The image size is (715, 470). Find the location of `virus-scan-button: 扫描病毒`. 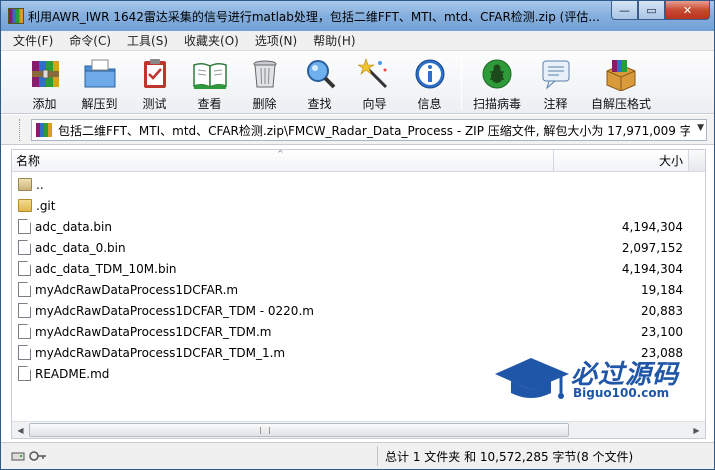

virus-scan-button: 扫描病毒 is located at coordinates (497, 82).